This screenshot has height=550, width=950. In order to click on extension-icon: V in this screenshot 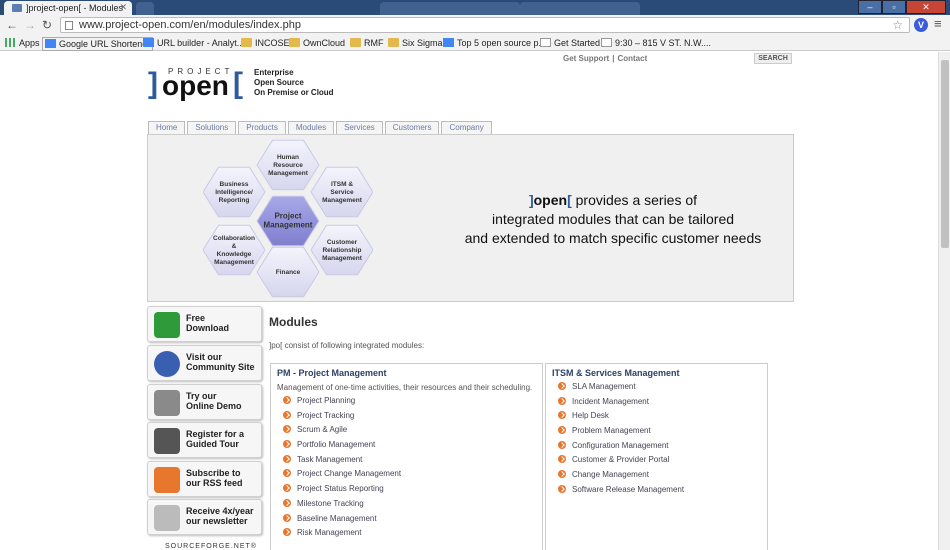, I will do `click(921, 25)`.